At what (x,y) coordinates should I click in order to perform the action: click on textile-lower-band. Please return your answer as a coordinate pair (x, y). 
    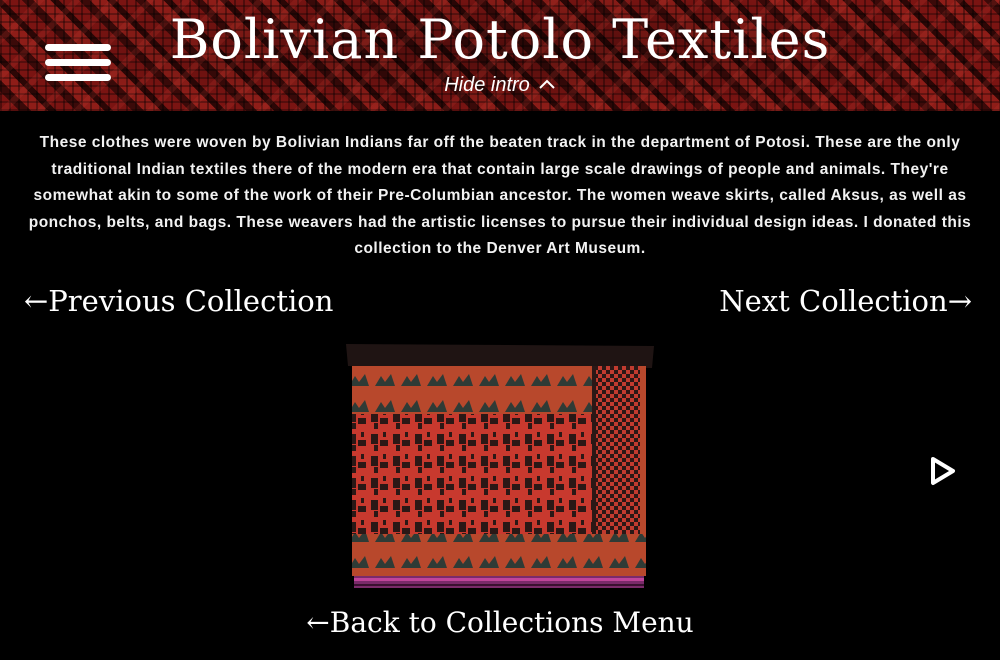
    Looking at the image, I should click on (499, 555).